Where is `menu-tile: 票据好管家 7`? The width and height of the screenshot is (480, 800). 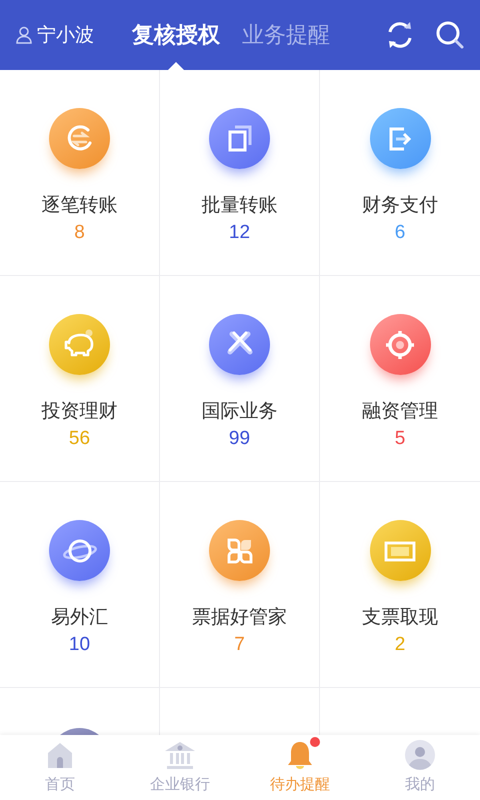 menu-tile: 票据好管家 7 is located at coordinates (240, 585).